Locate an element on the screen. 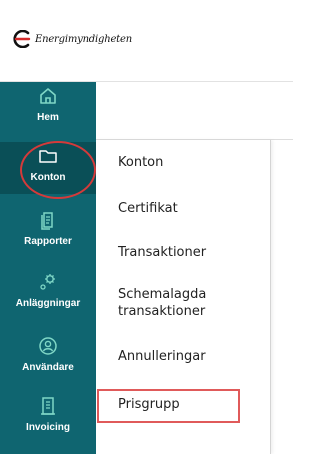  folder-icon is located at coordinates (48, 156).